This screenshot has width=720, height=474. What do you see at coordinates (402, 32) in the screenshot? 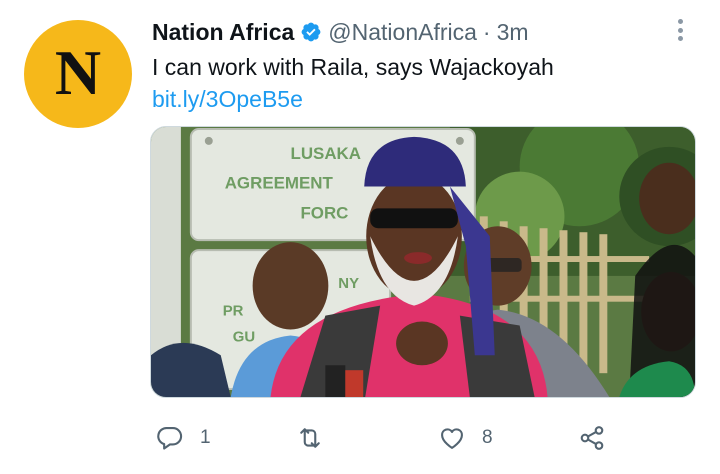
I see `author-handle: @NationAfrica` at bounding box center [402, 32].